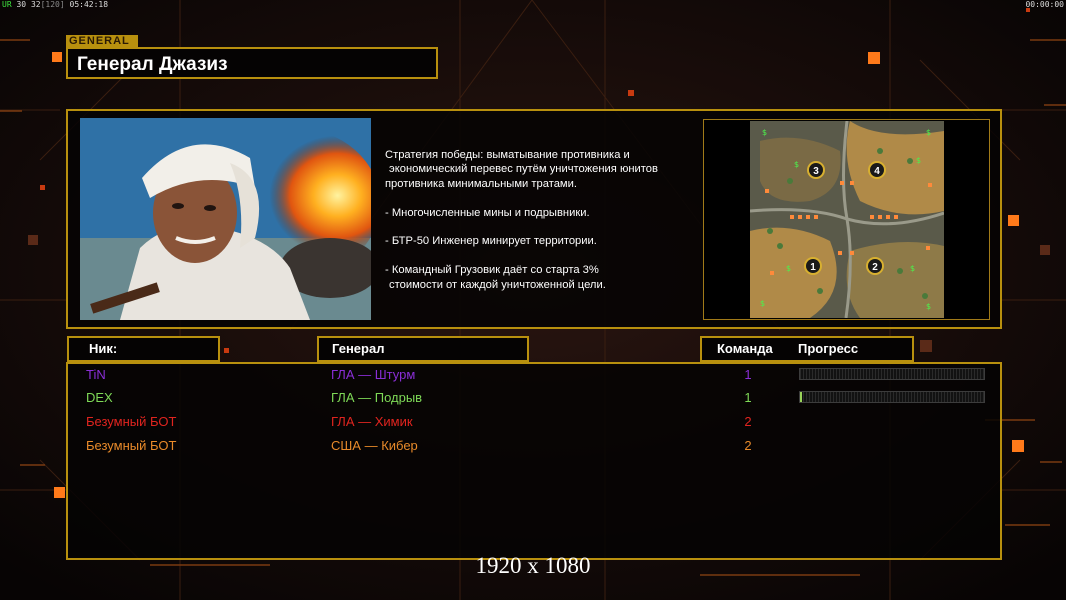 The width and height of the screenshot is (1066, 600). What do you see at coordinates (533, 422) in the screenshot?
I see `player-row: Безумный БОТ ГЛА — Химик 2` at bounding box center [533, 422].